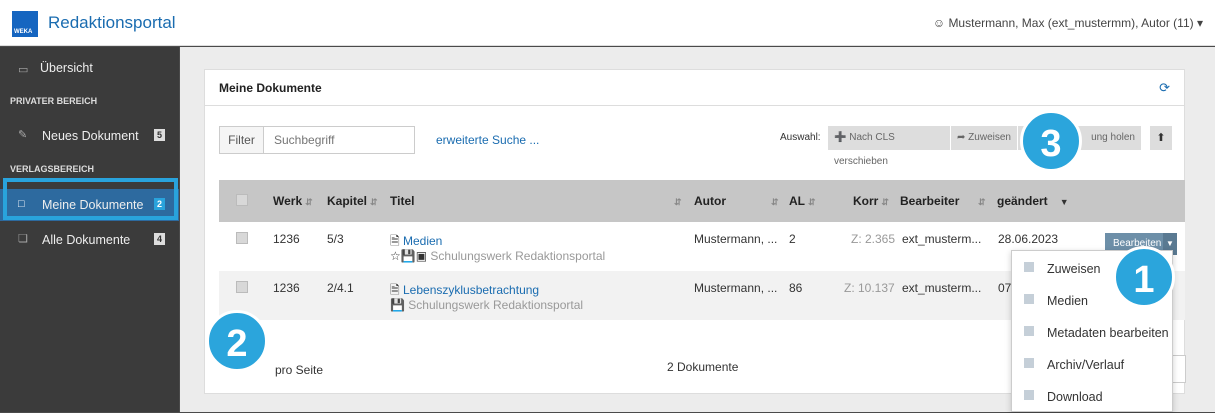  Describe the element at coordinates (1029, 363) in the screenshot. I see `archive-icon` at that location.